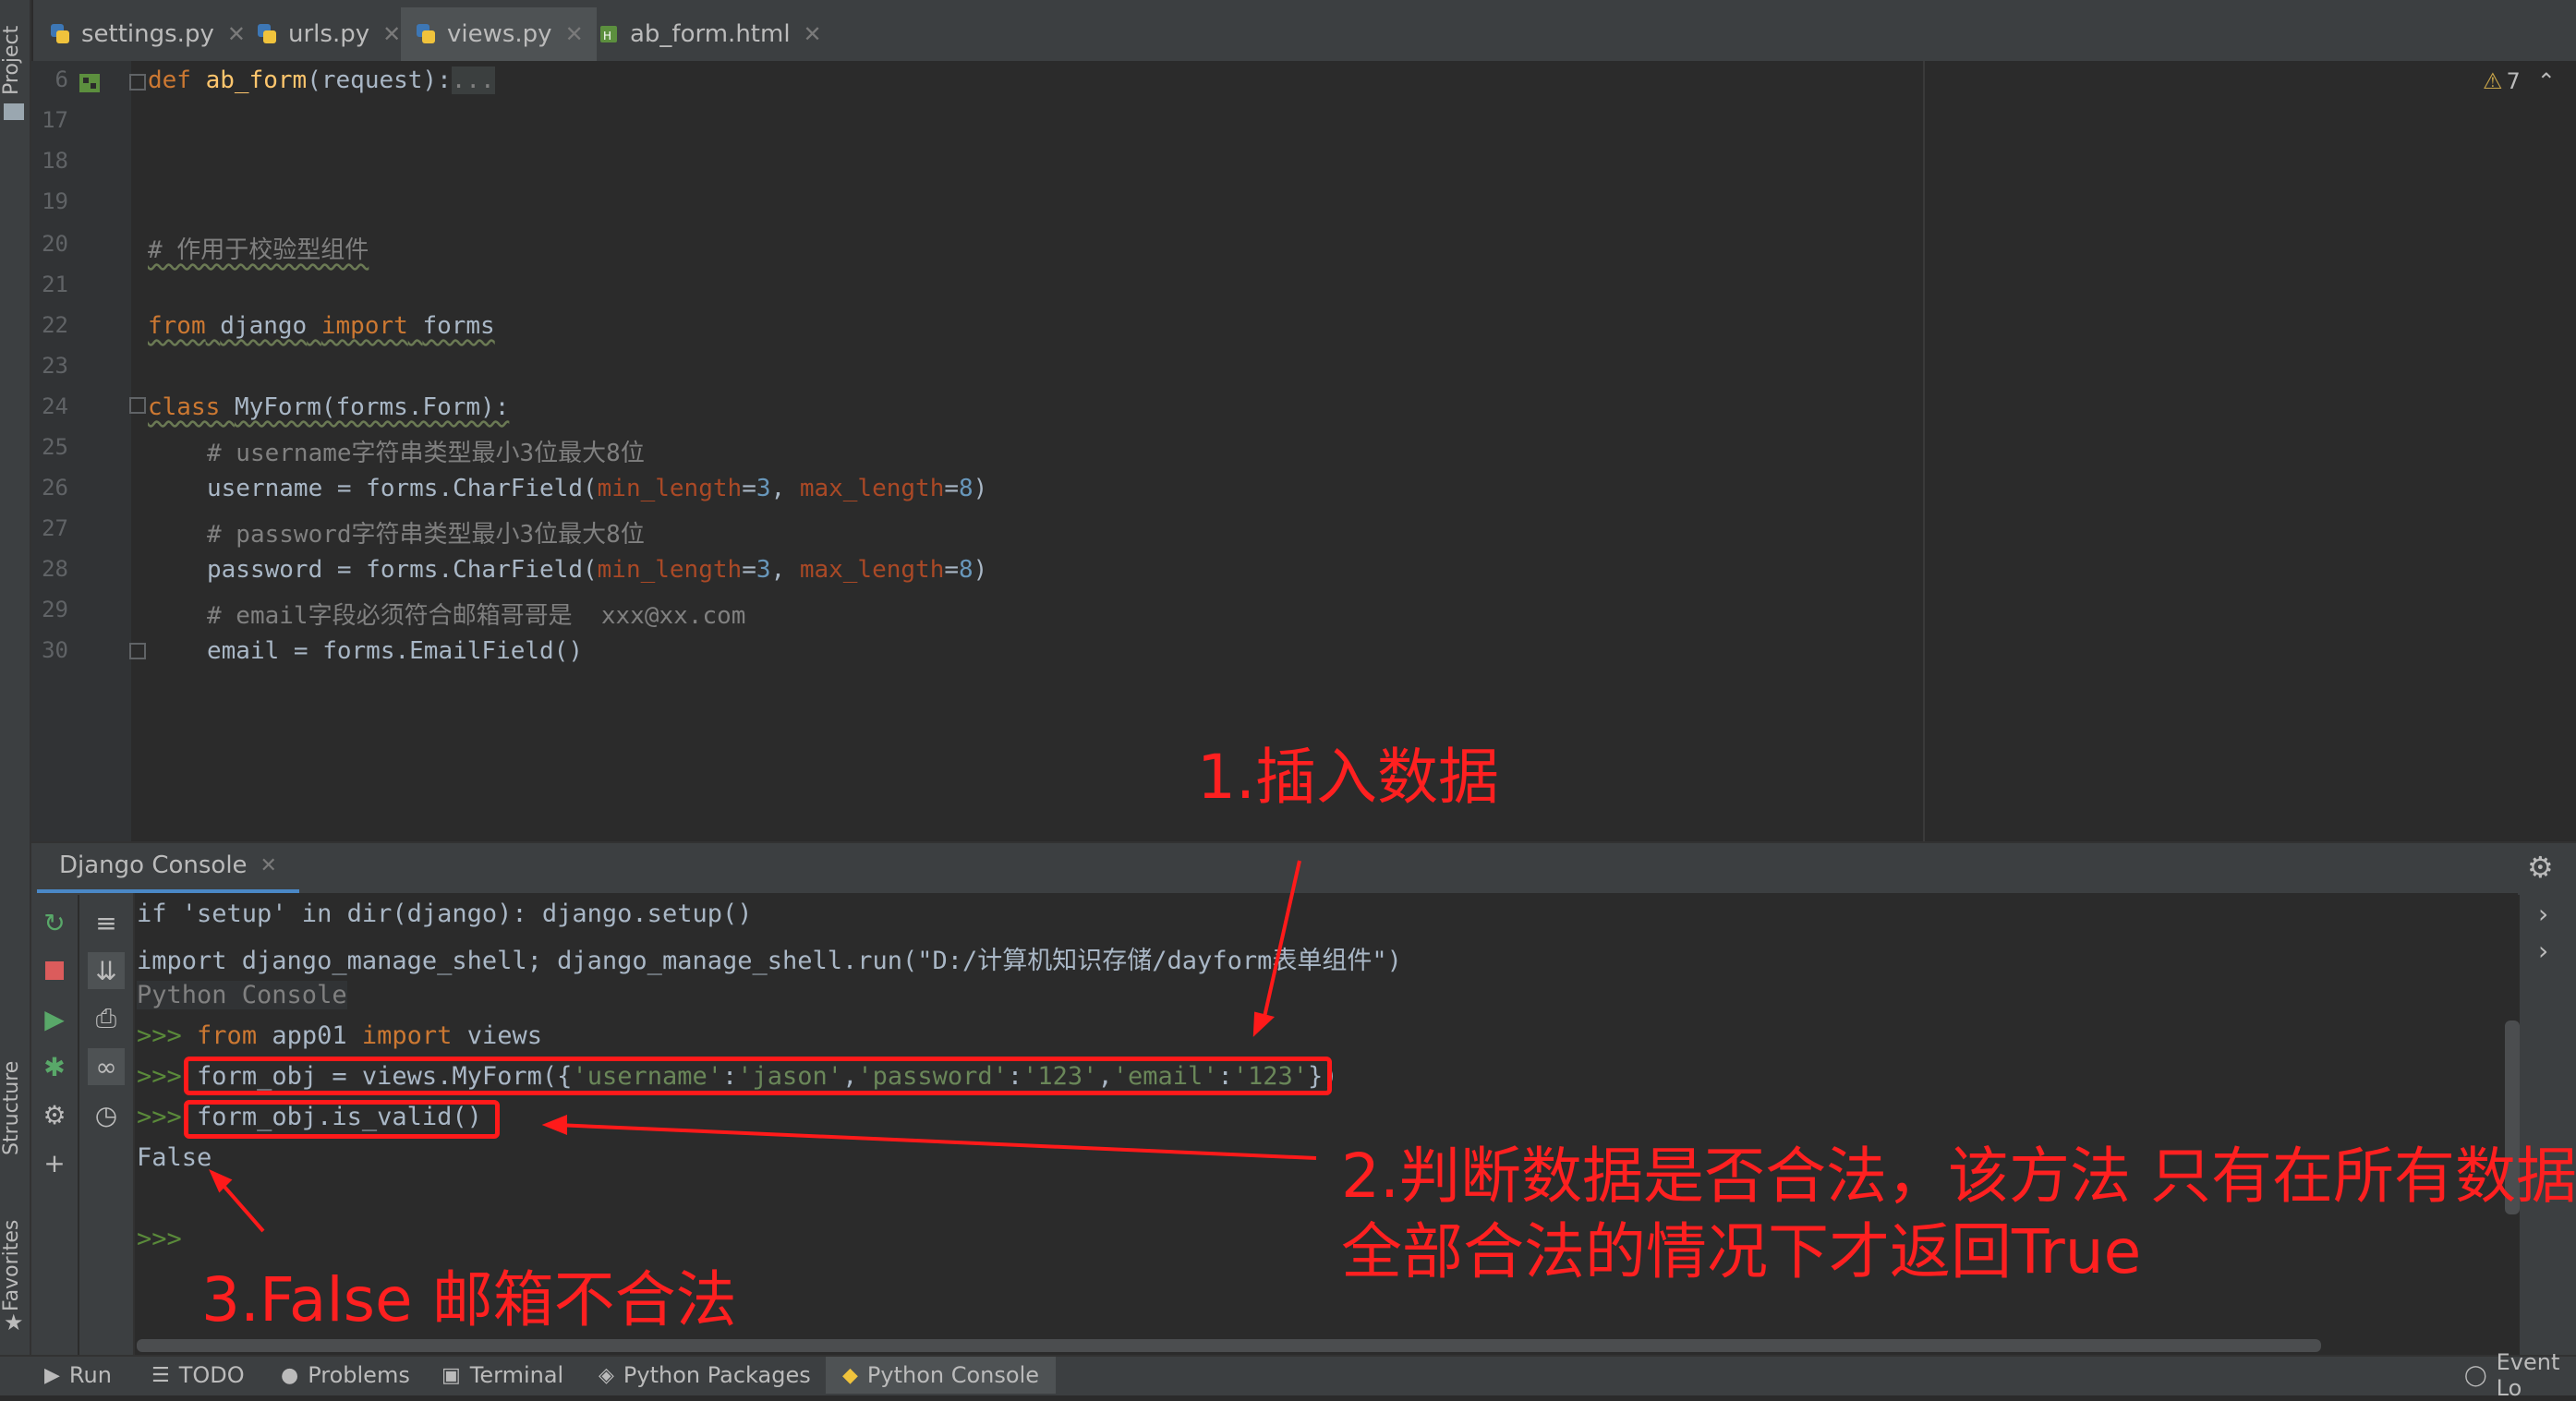 The image size is (2576, 1401). I want to click on annotation-is-valid-line1: 2.判断数据是否合法，该方法 只有在所有数据, so click(1959, 1176).